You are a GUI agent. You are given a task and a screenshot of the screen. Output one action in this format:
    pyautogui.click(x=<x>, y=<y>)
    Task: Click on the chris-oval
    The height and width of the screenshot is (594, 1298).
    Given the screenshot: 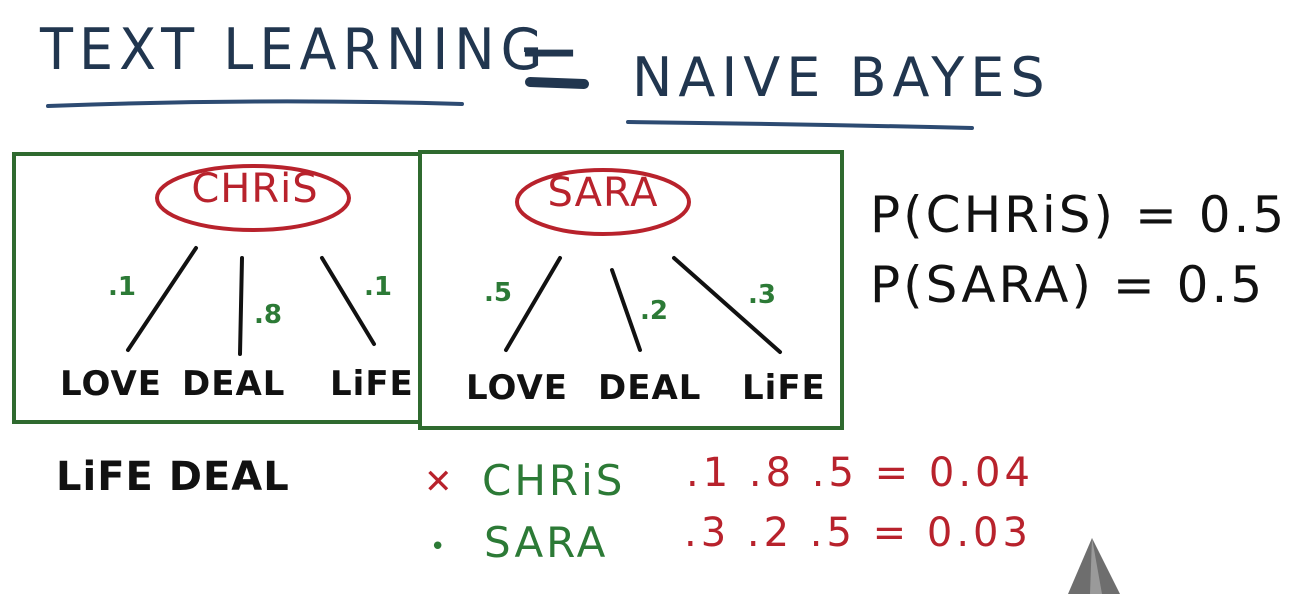 What is the action you would take?
    pyautogui.click(x=253, y=198)
    